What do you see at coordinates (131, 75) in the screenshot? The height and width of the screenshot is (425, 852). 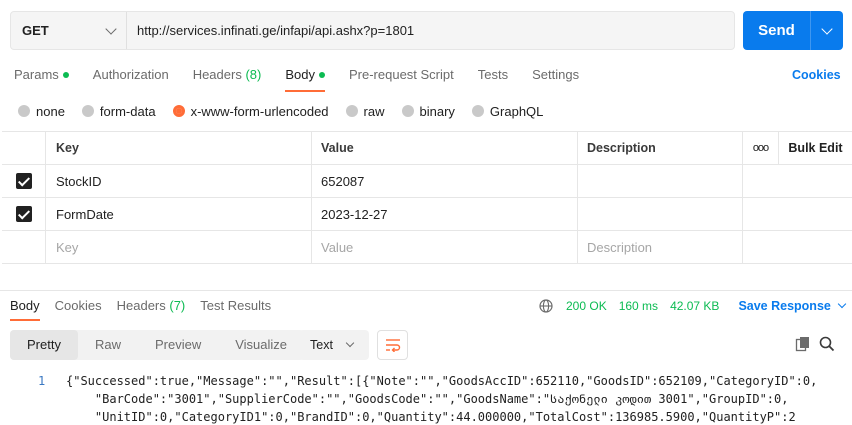 I see `tab-authorization: Authorization` at bounding box center [131, 75].